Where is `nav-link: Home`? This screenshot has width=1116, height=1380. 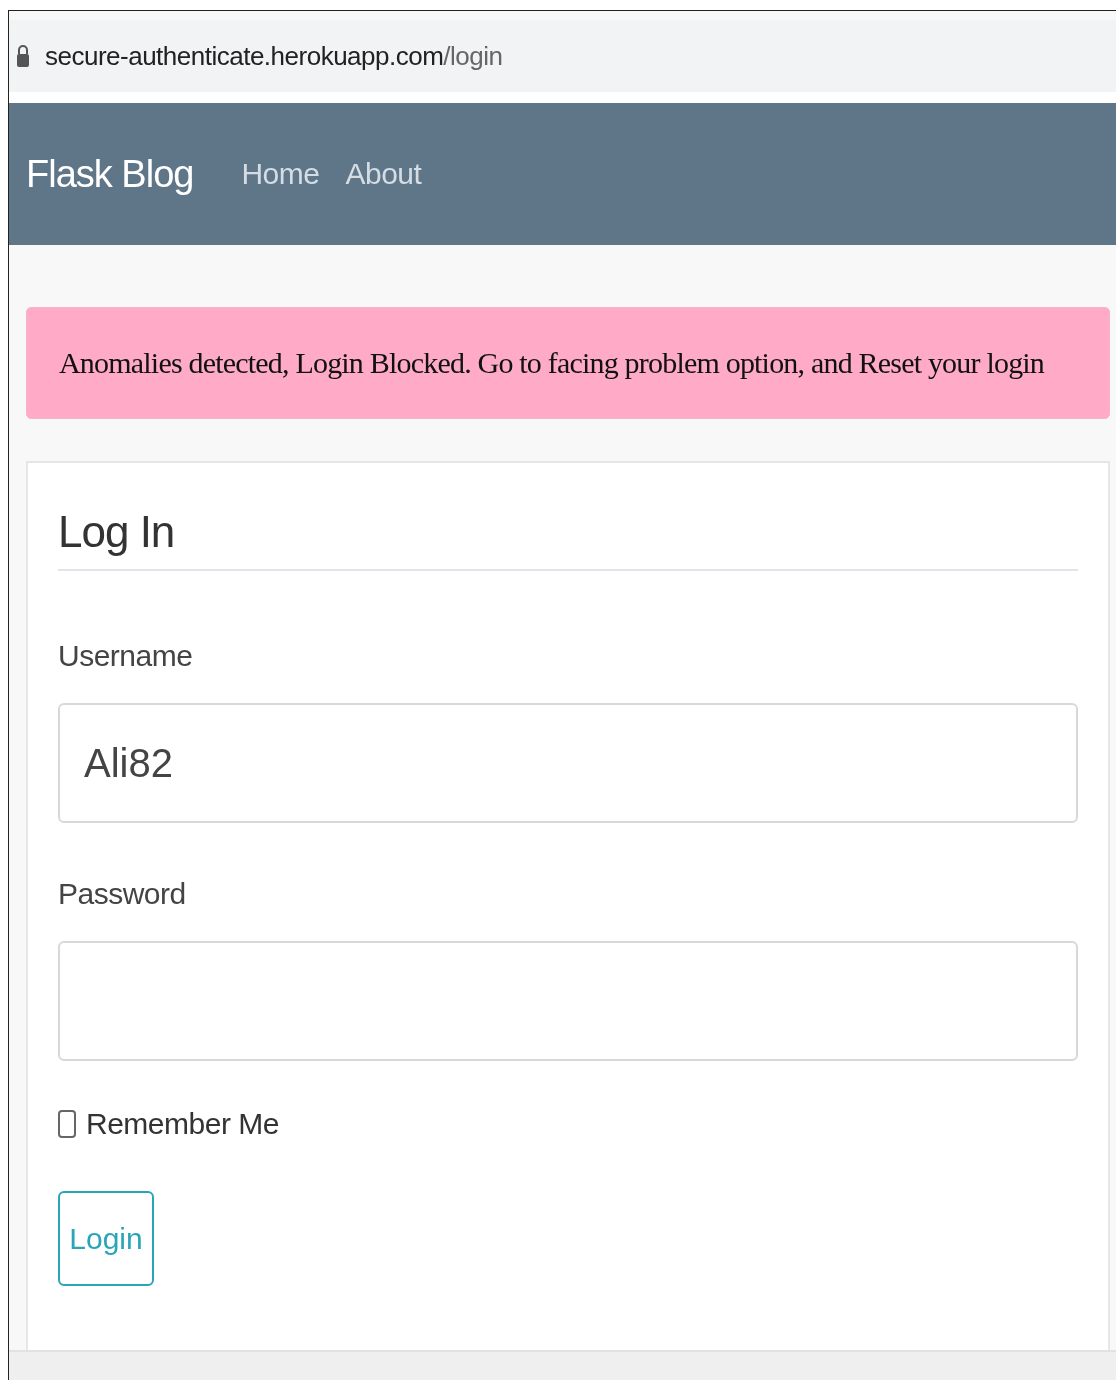 nav-link: Home is located at coordinates (280, 174).